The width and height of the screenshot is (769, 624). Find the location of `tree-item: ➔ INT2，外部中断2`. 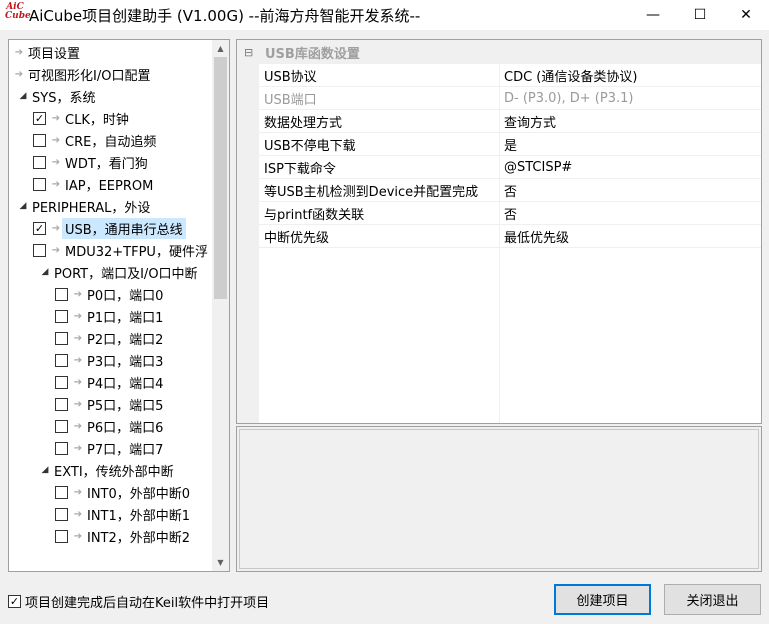

tree-item: ➔ INT2，外部中断2 is located at coordinates (124, 536).